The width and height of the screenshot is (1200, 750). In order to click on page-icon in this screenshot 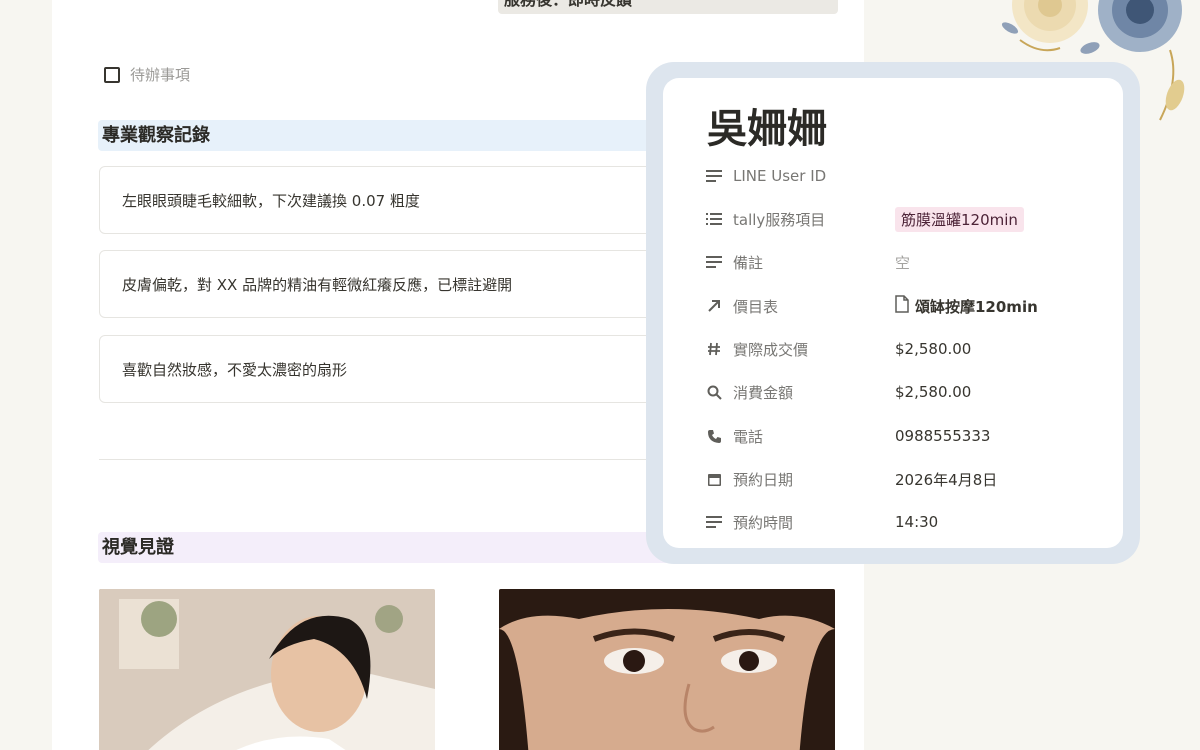, I will do `click(902, 306)`.